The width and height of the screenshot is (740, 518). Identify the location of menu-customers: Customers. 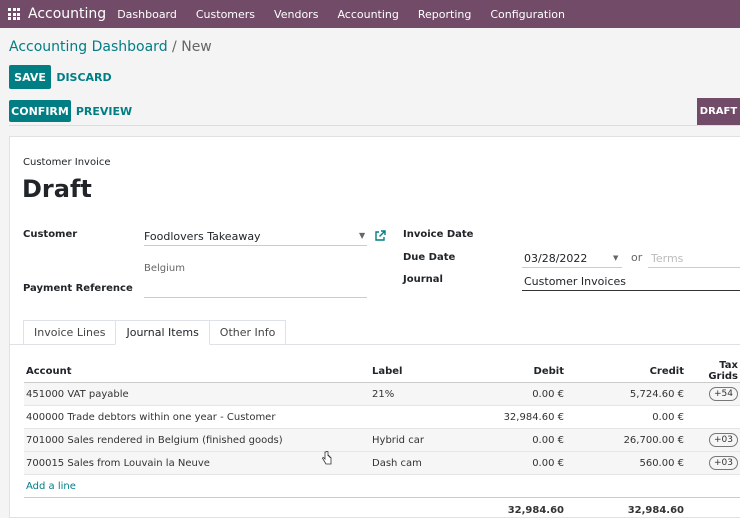
(225, 14).